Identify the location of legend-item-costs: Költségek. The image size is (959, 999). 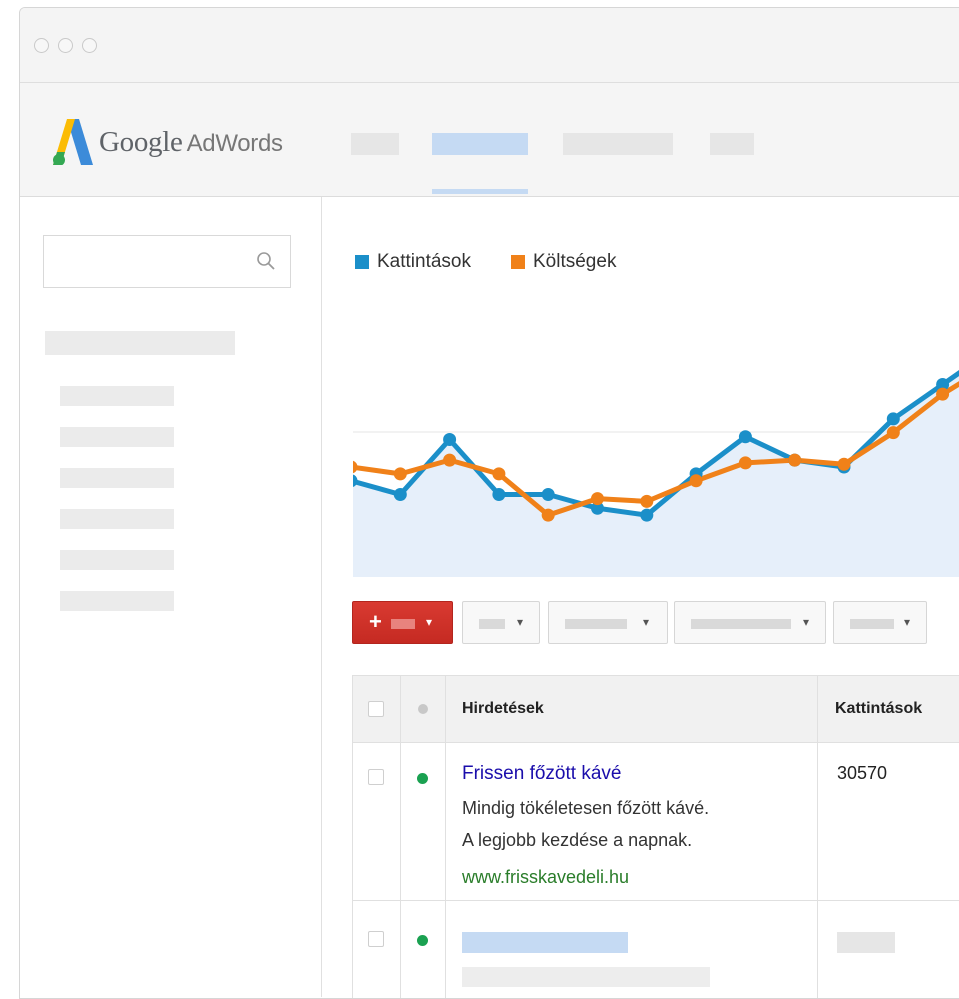
(563, 262).